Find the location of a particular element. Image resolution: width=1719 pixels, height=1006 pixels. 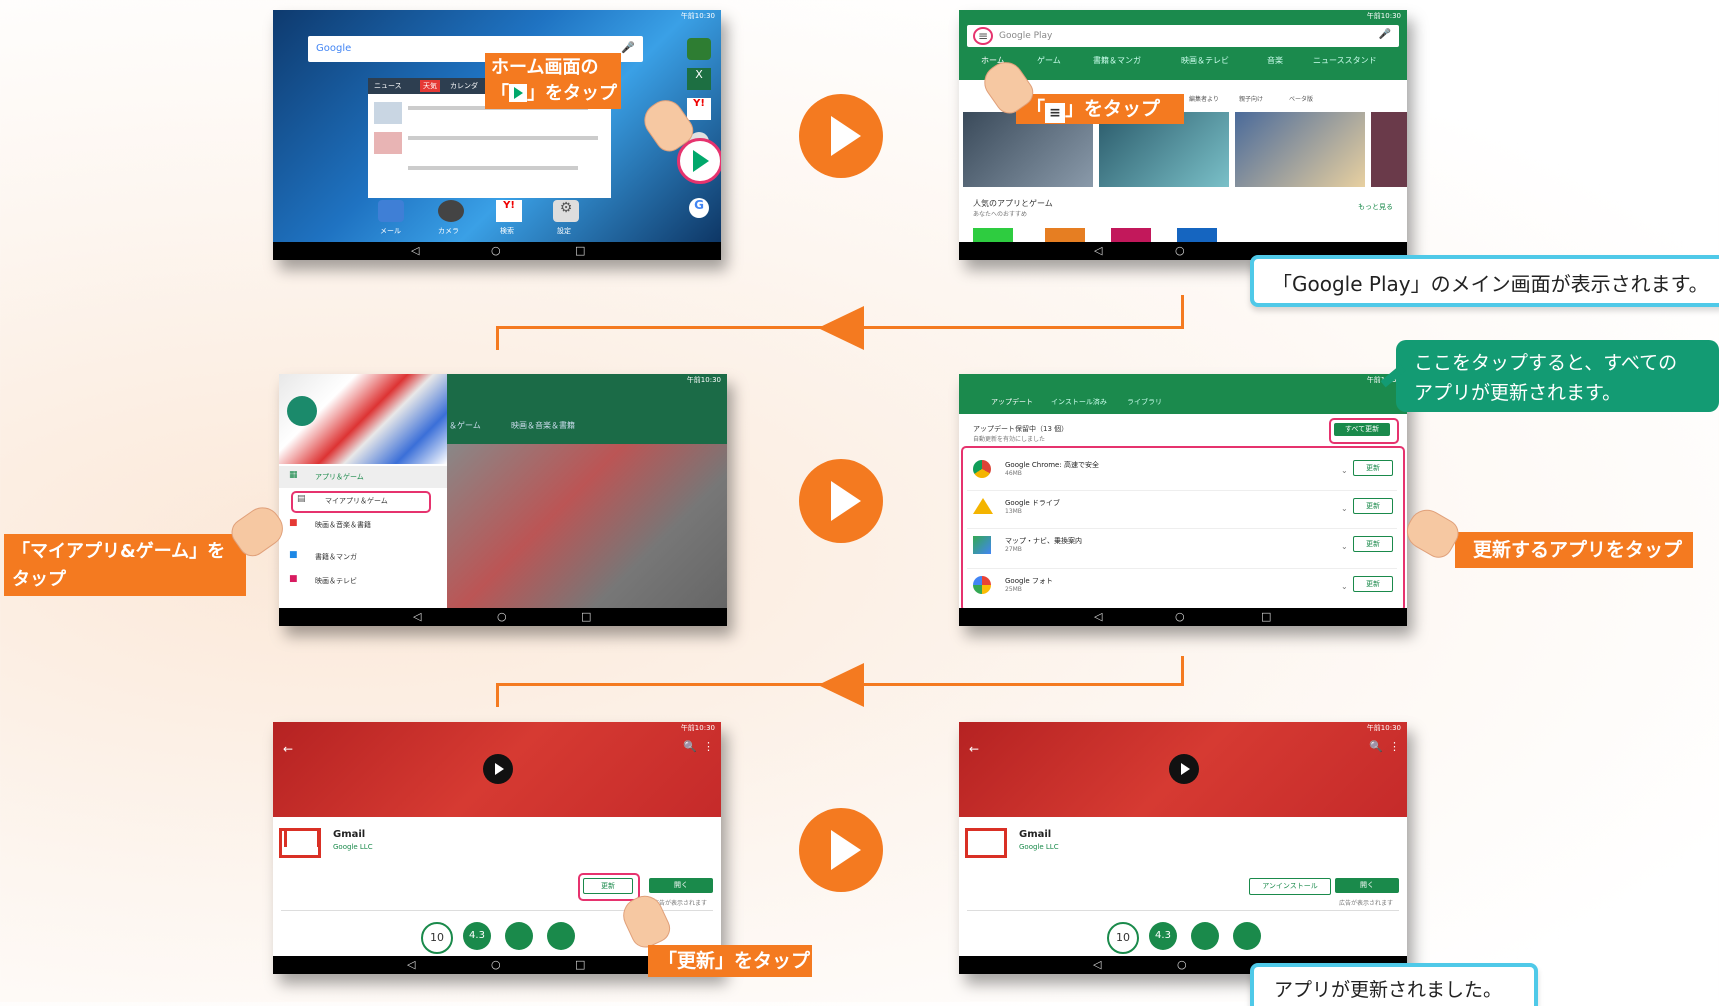

settings-icon: ⚙ is located at coordinates (566, 211).